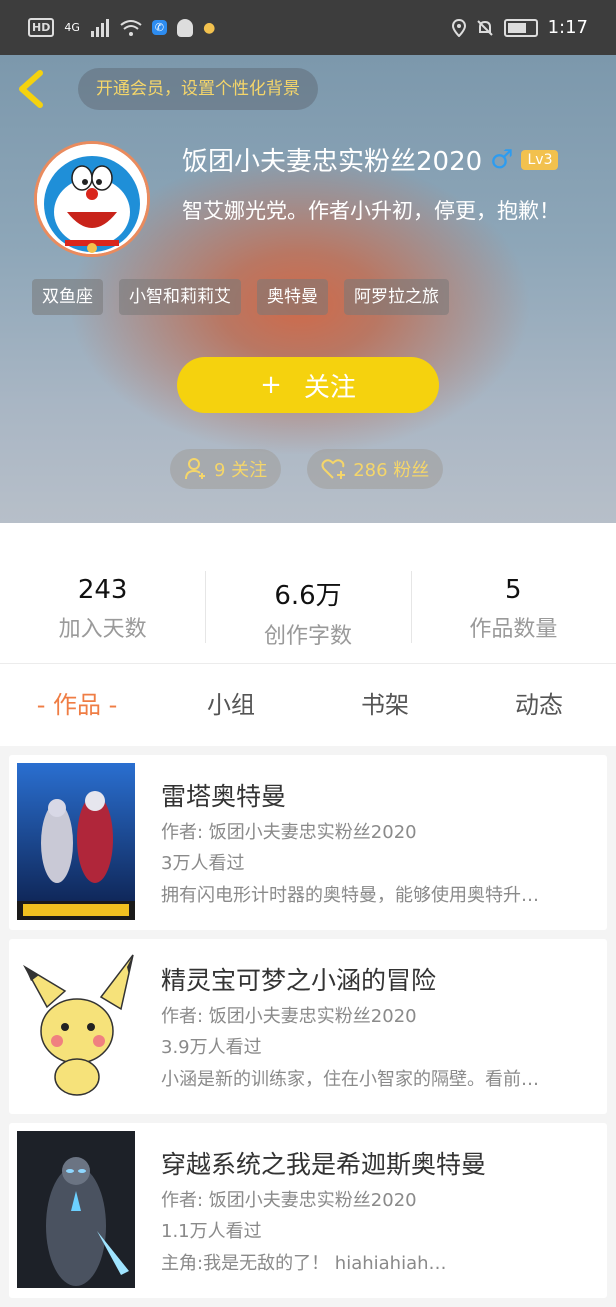 The image size is (616, 1307). I want to click on avatar, so click(92, 199).